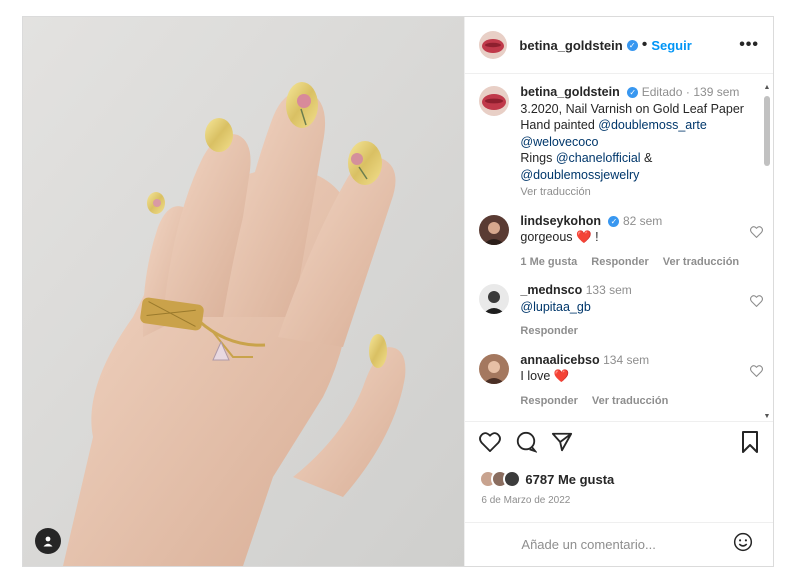 Image resolution: width=800 pixels, height=578 pixels. I want to click on commenter-username: _mednsco, so click(551, 290).